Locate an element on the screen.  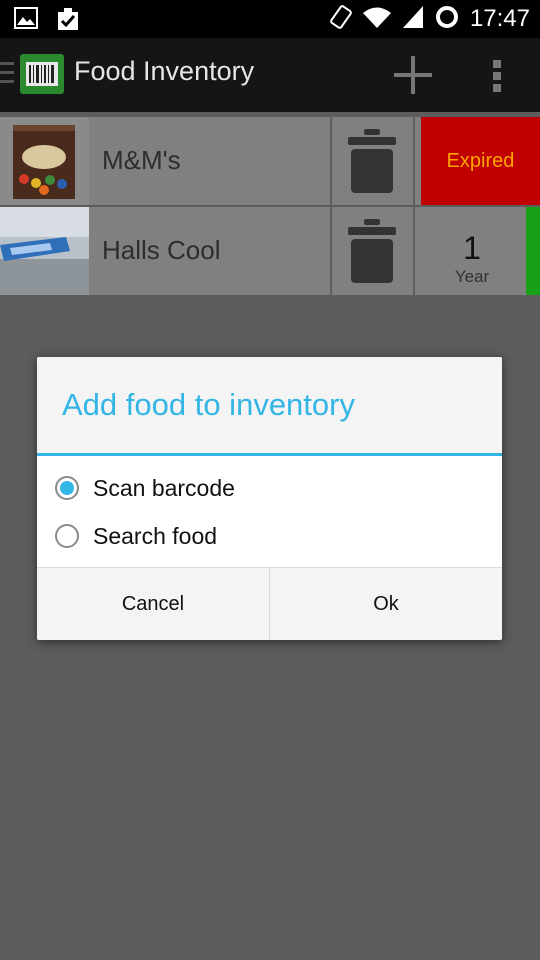
action-bar: Food Inventory is located at coordinates (270, 75).